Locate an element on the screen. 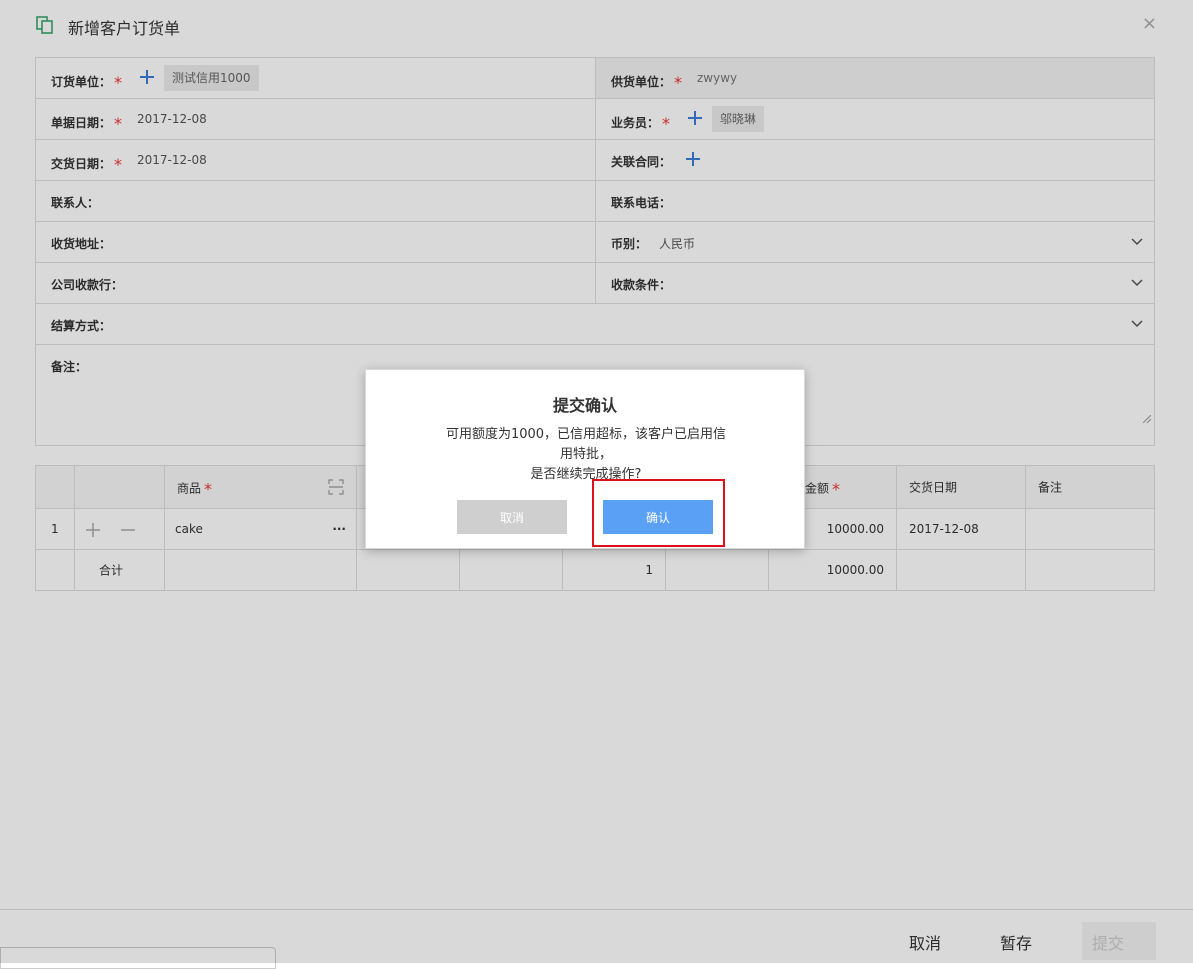 This screenshot has width=1193, height=969. highlight-box is located at coordinates (658, 513).